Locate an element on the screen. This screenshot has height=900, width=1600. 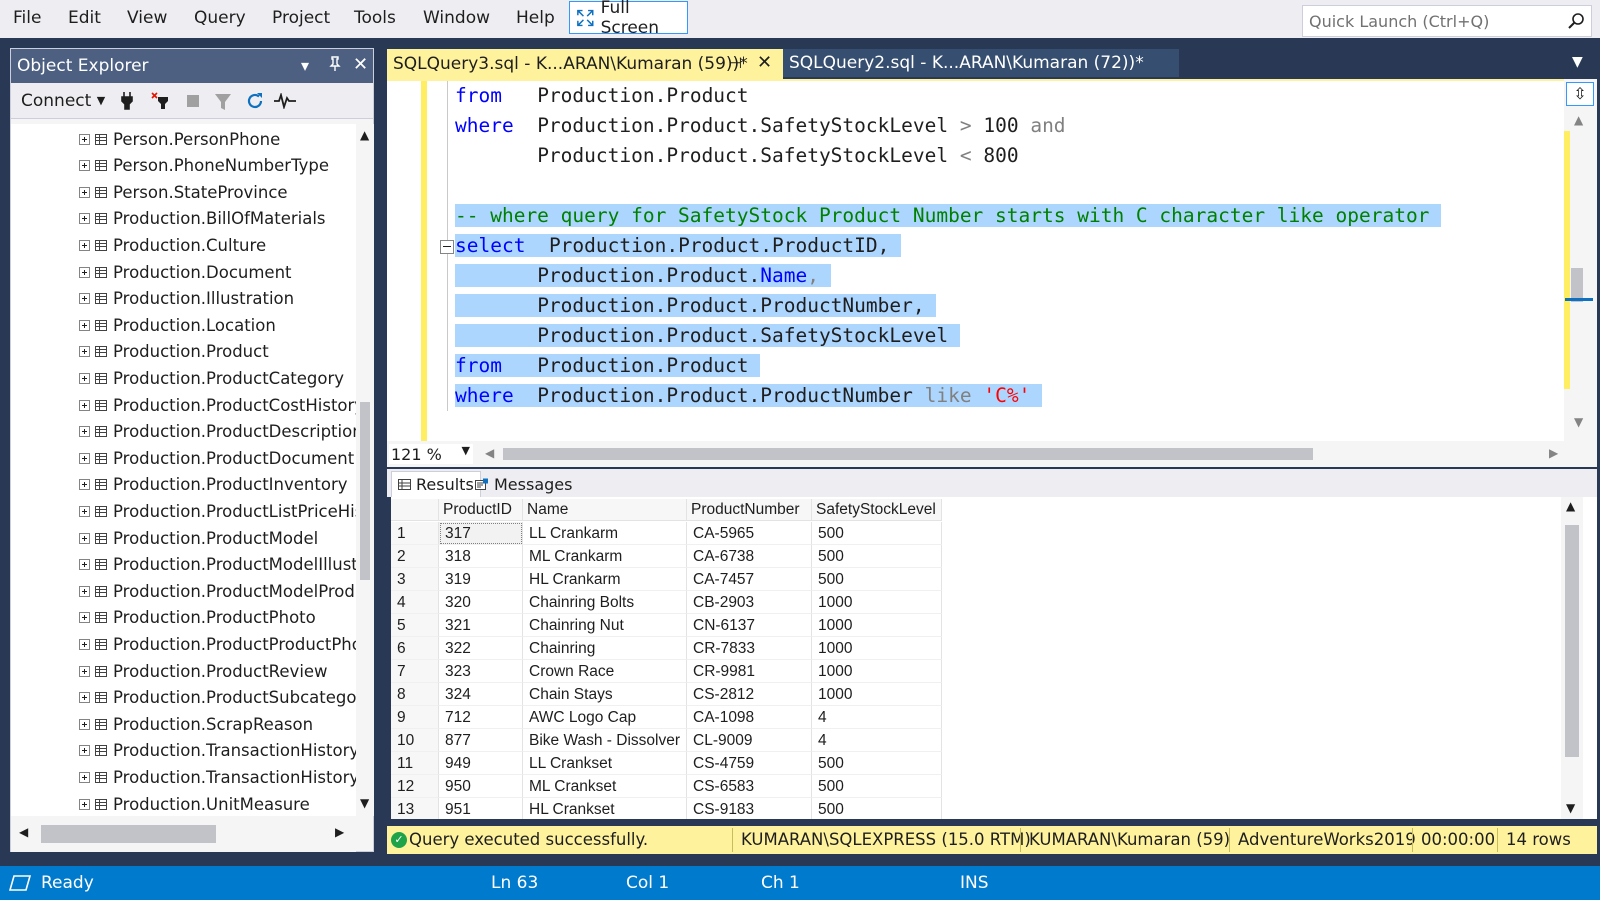
scroll-down-icon: ▼ is located at coordinates (364, 803).